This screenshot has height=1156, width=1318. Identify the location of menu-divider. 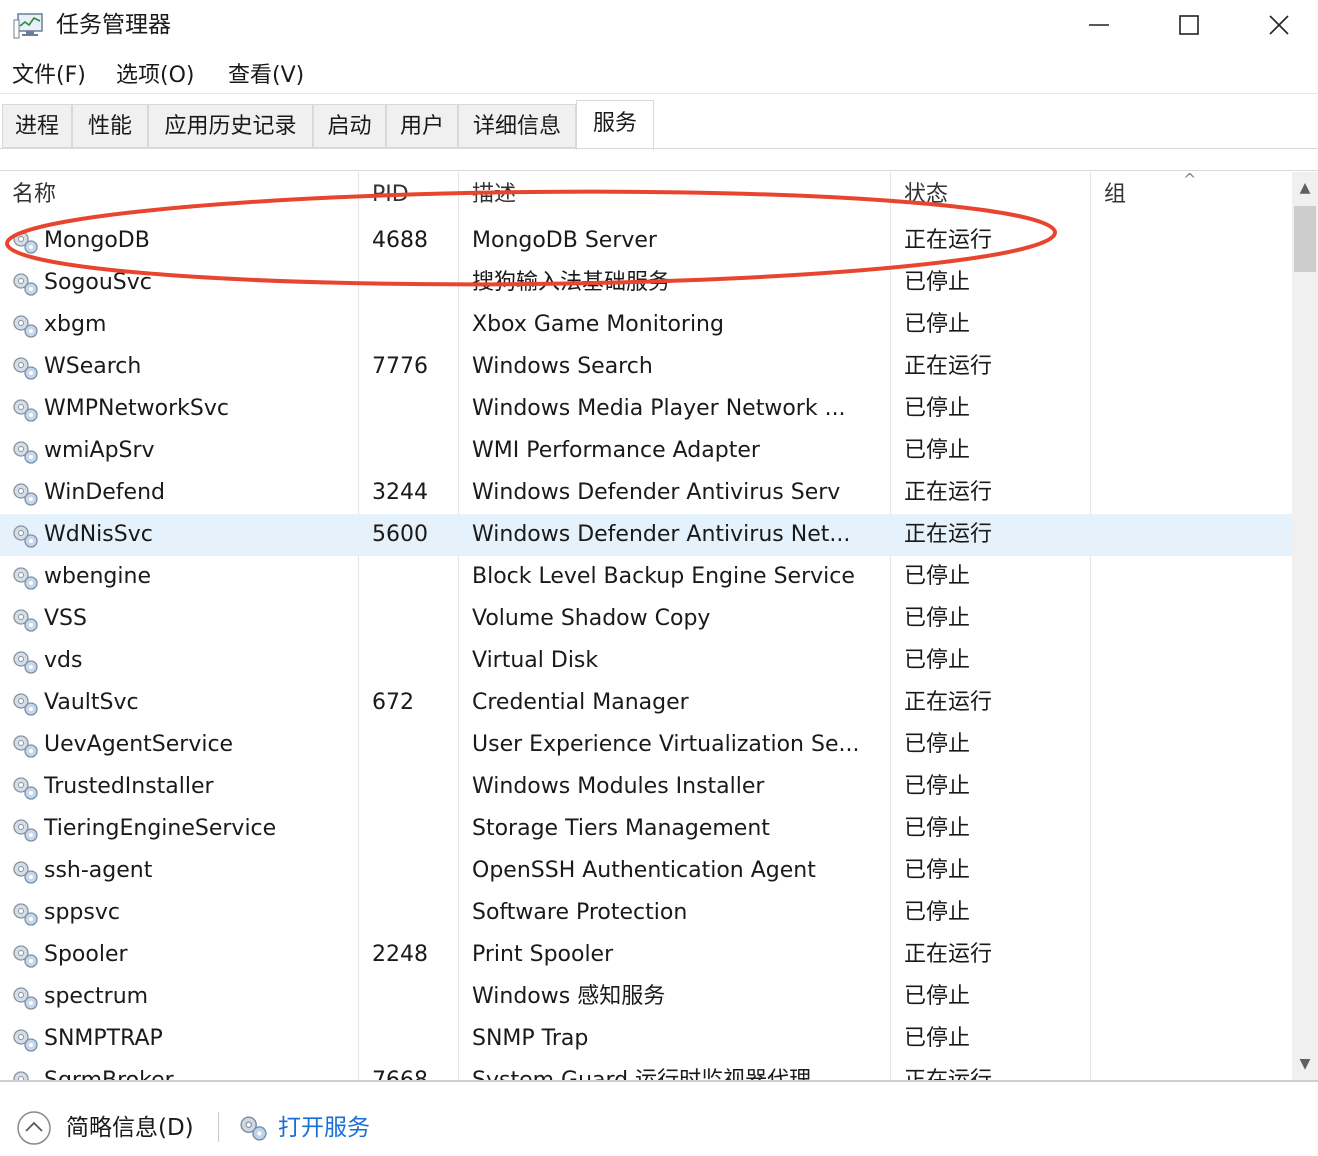
(659, 93).